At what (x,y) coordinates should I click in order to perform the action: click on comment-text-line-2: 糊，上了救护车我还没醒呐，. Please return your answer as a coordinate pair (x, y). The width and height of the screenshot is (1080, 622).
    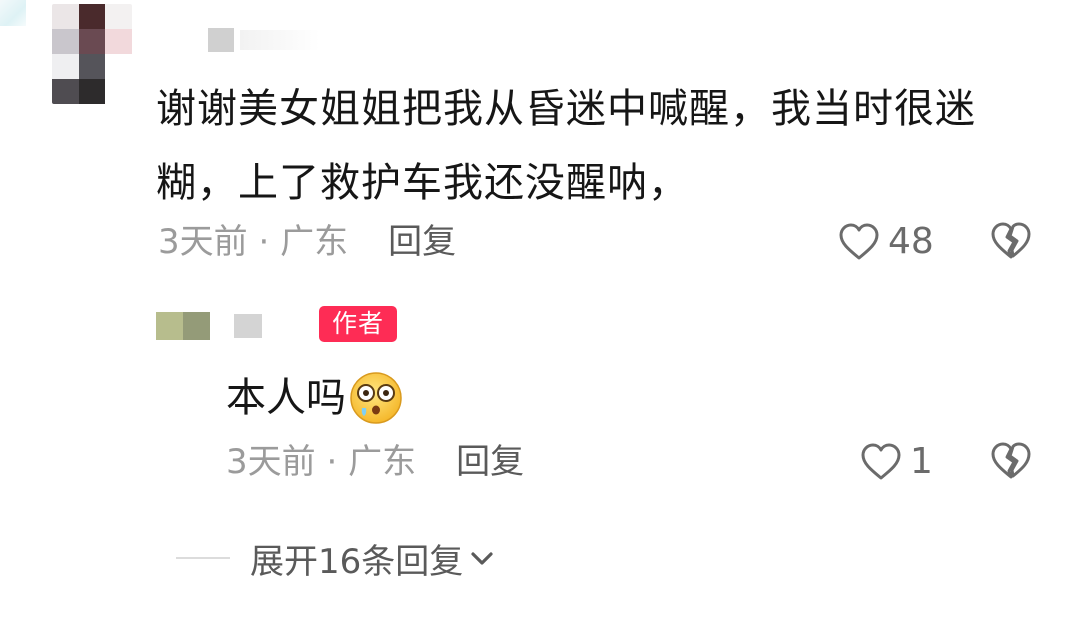
    Looking at the image, I should click on (422, 183).